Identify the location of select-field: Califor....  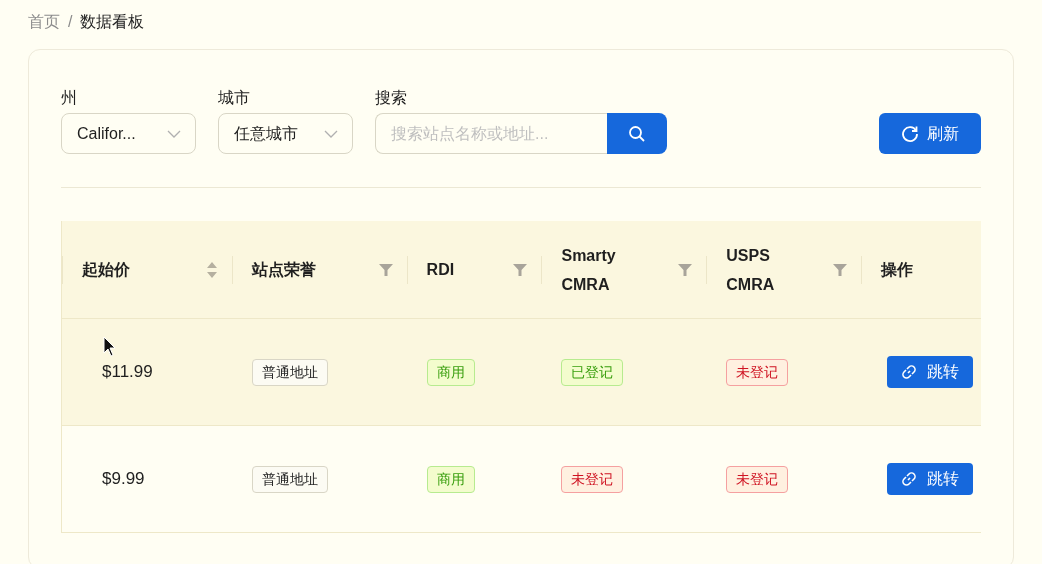
(128, 133).